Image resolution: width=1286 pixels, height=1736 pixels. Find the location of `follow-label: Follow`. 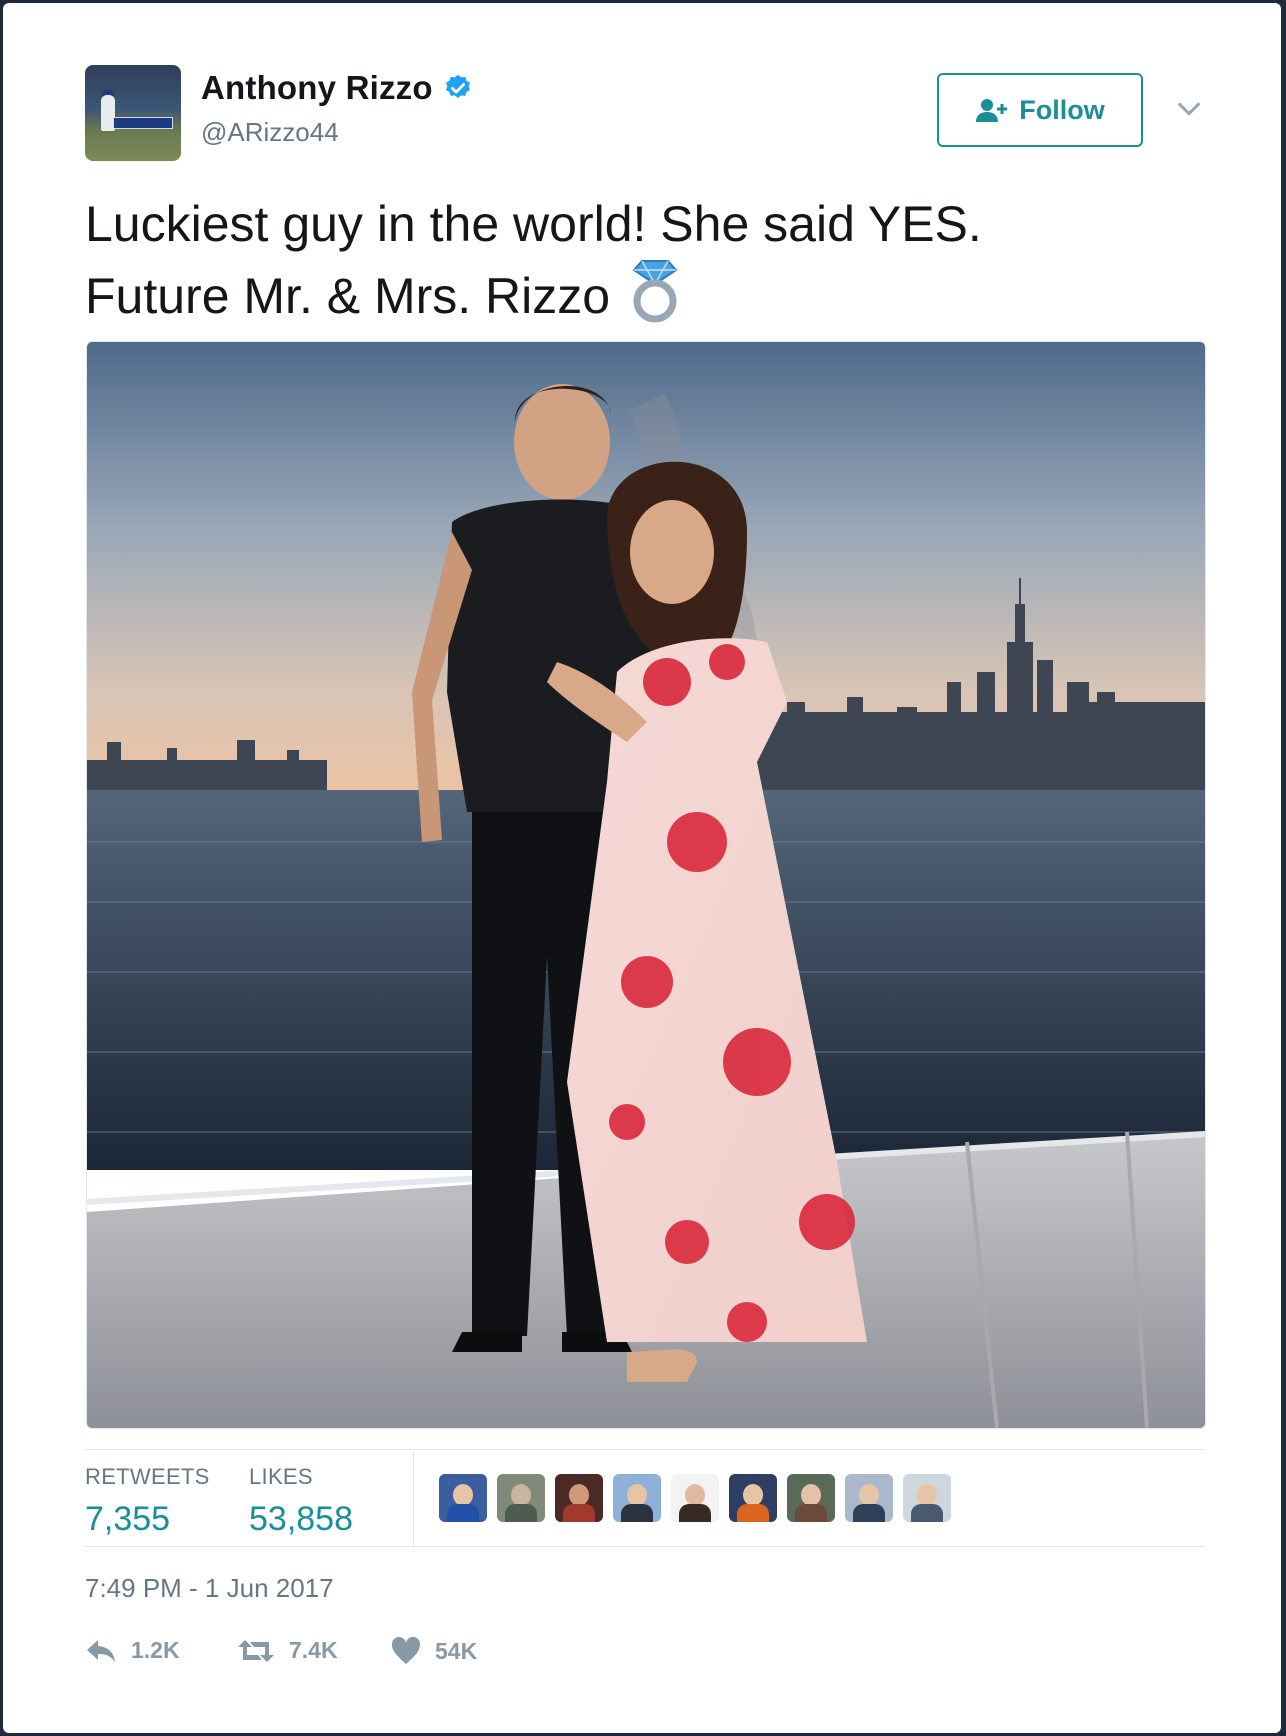

follow-label: Follow is located at coordinates (1062, 109).